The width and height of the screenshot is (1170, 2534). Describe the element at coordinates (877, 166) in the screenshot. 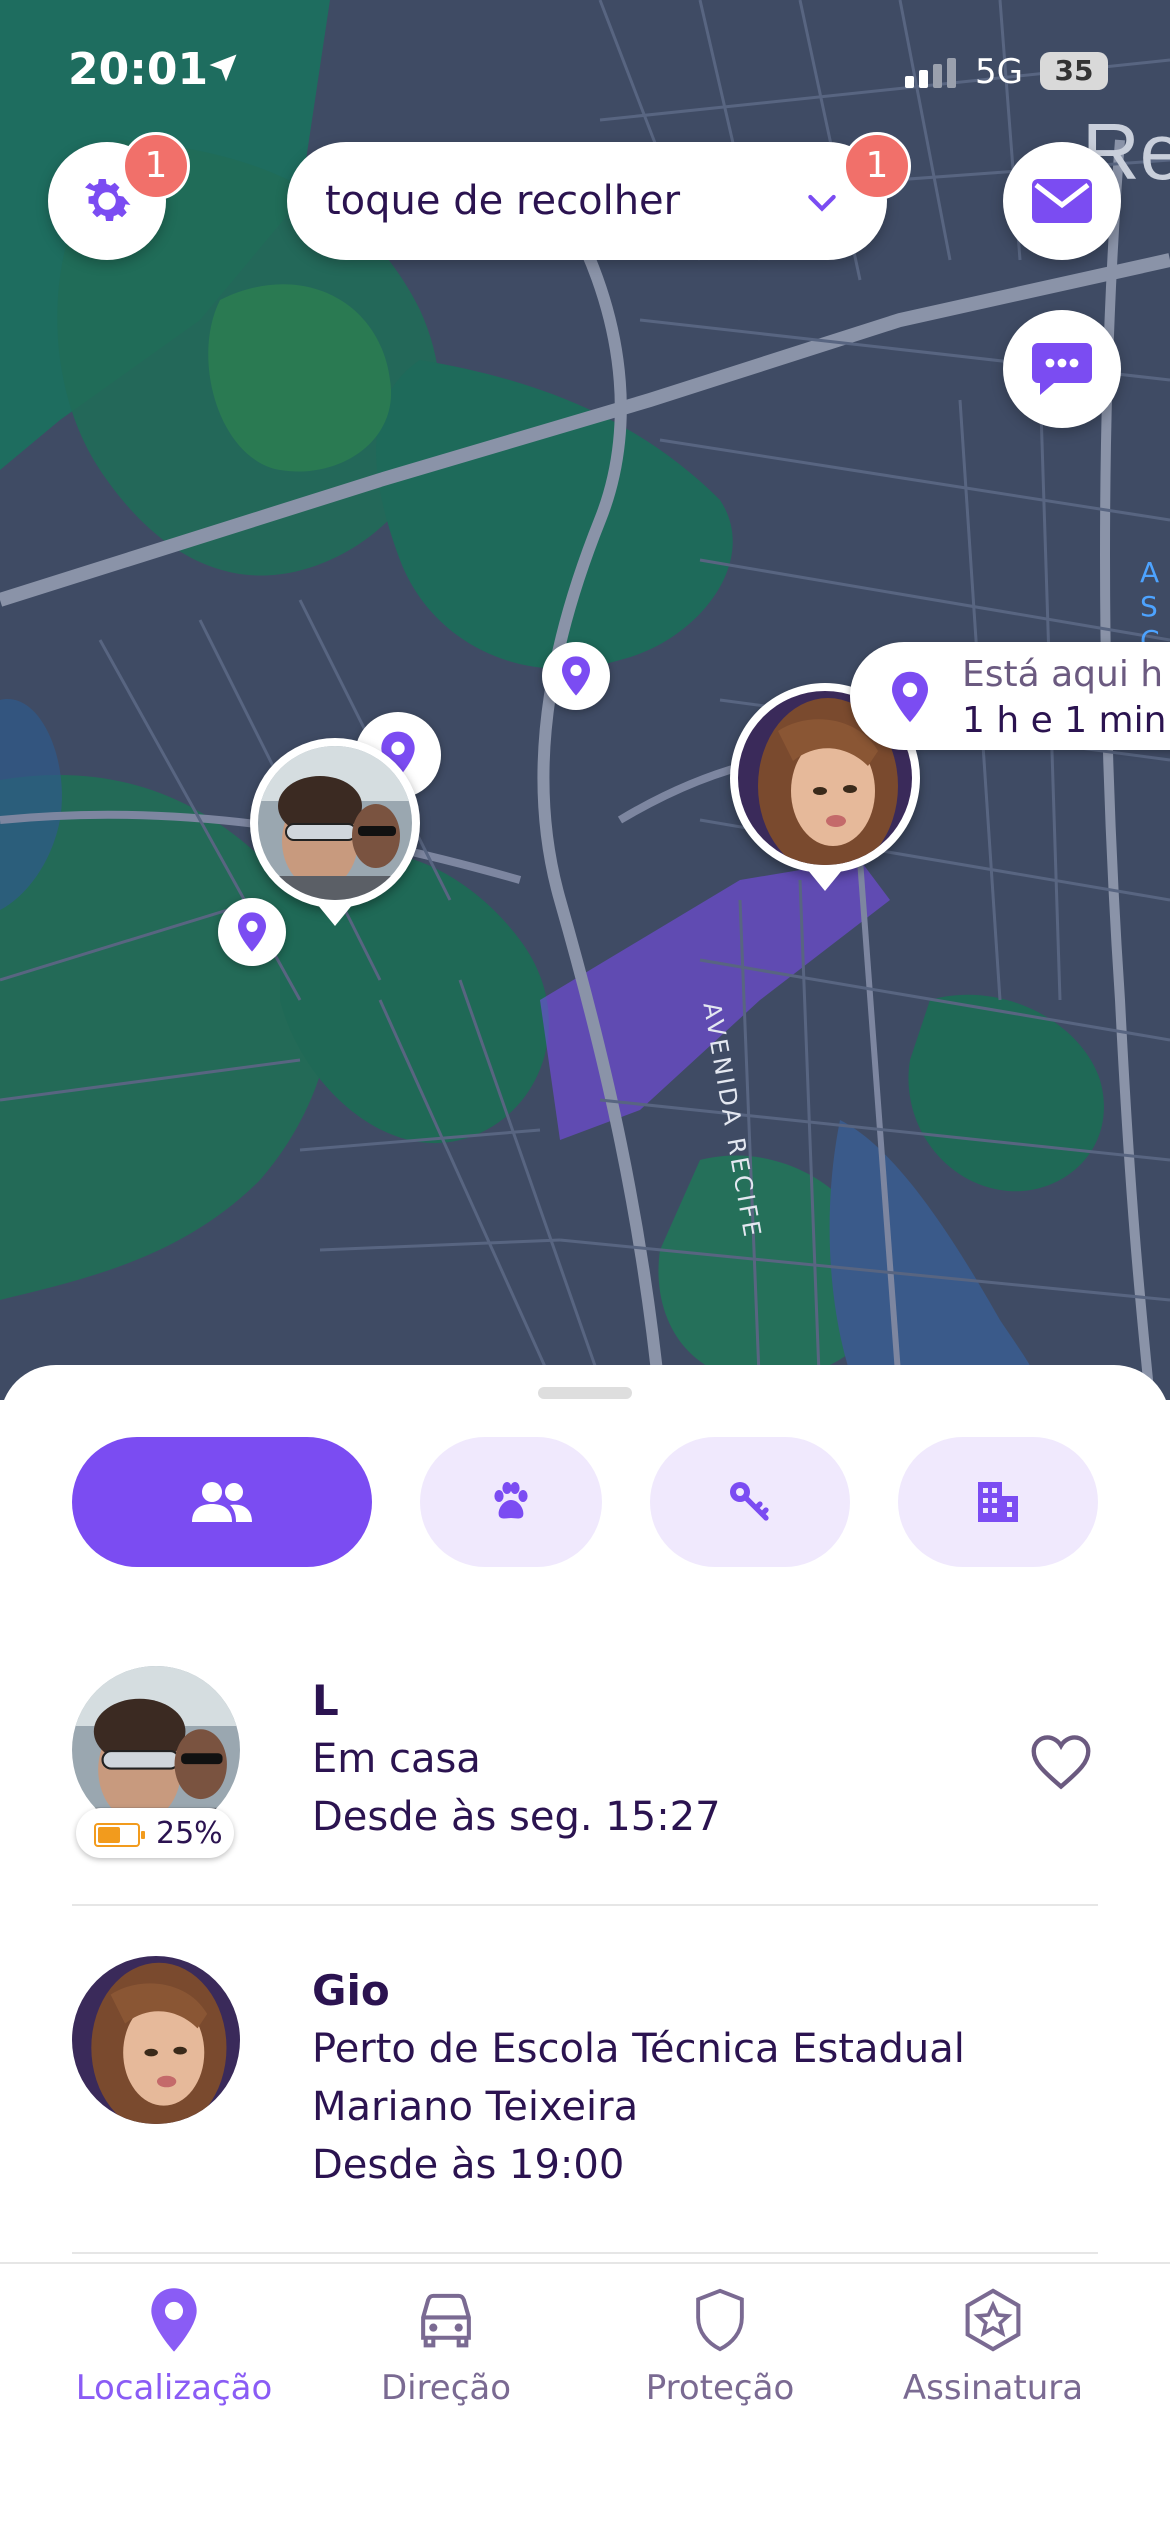

I see `circle-selector-badge: 1` at that location.